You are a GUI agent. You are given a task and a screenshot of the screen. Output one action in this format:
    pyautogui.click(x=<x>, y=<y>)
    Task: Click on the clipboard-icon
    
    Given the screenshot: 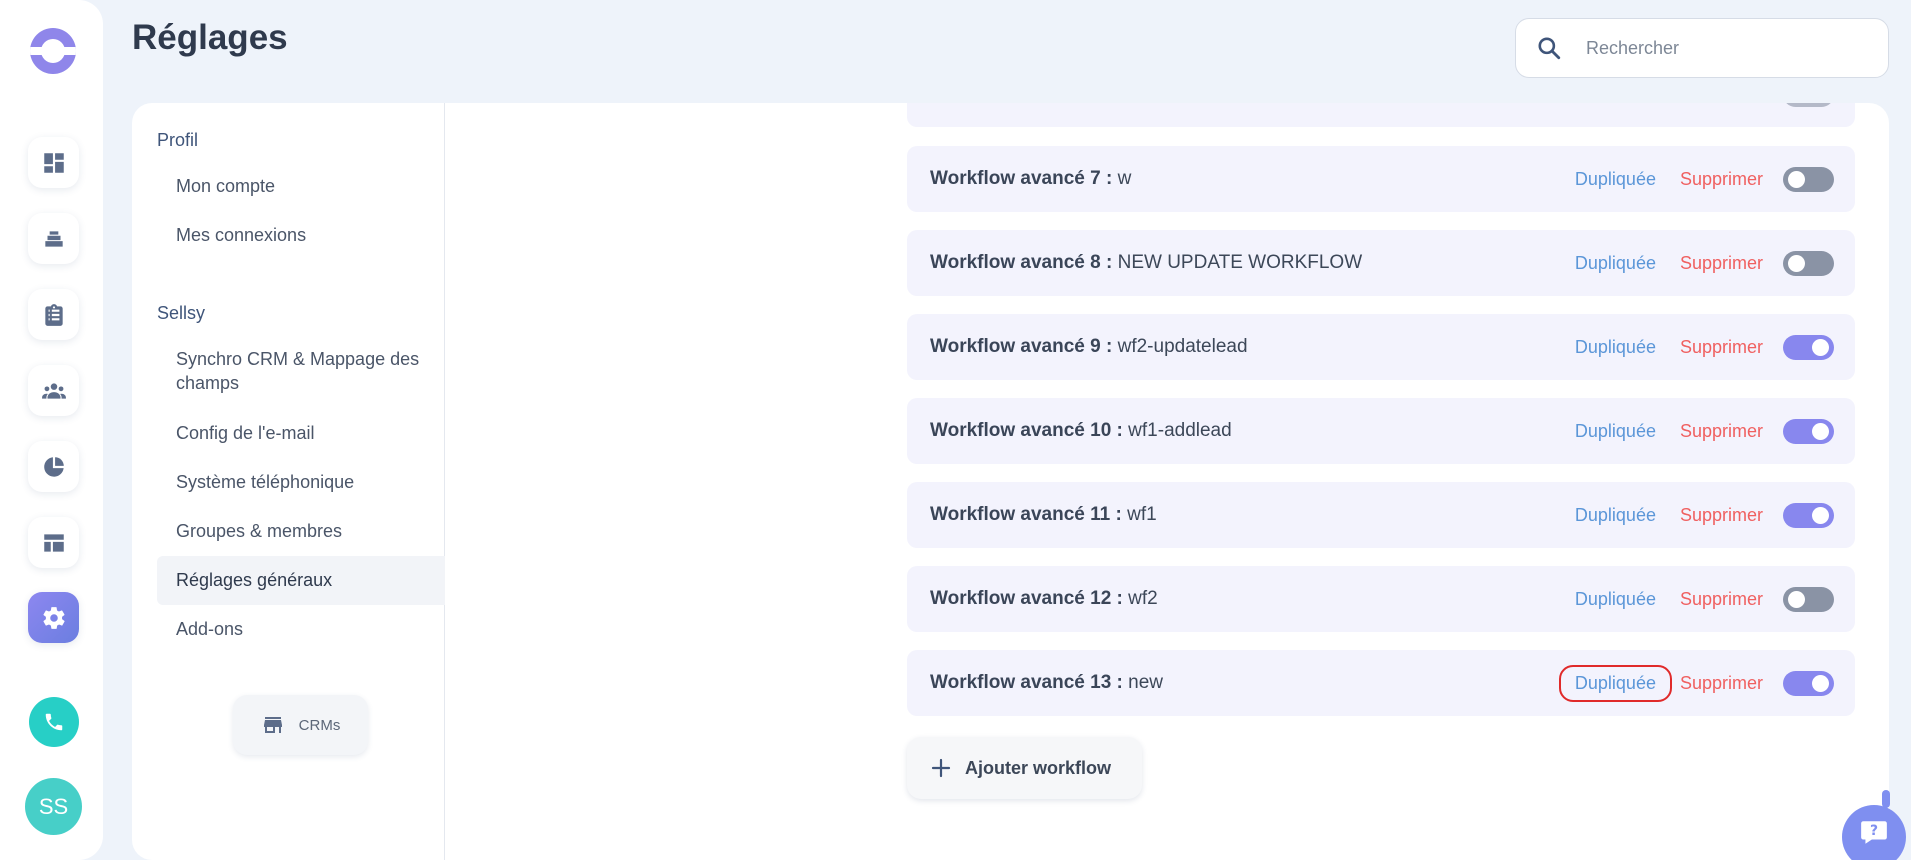 What is the action you would take?
    pyautogui.click(x=53, y=314)
    